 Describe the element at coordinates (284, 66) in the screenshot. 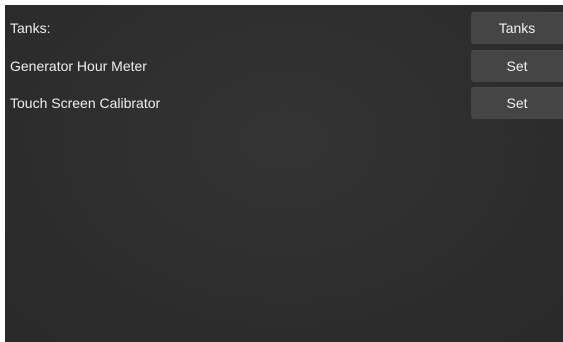

I see `settings-row-generator-hour-meter: Generator Hour Meter Set` at that location.